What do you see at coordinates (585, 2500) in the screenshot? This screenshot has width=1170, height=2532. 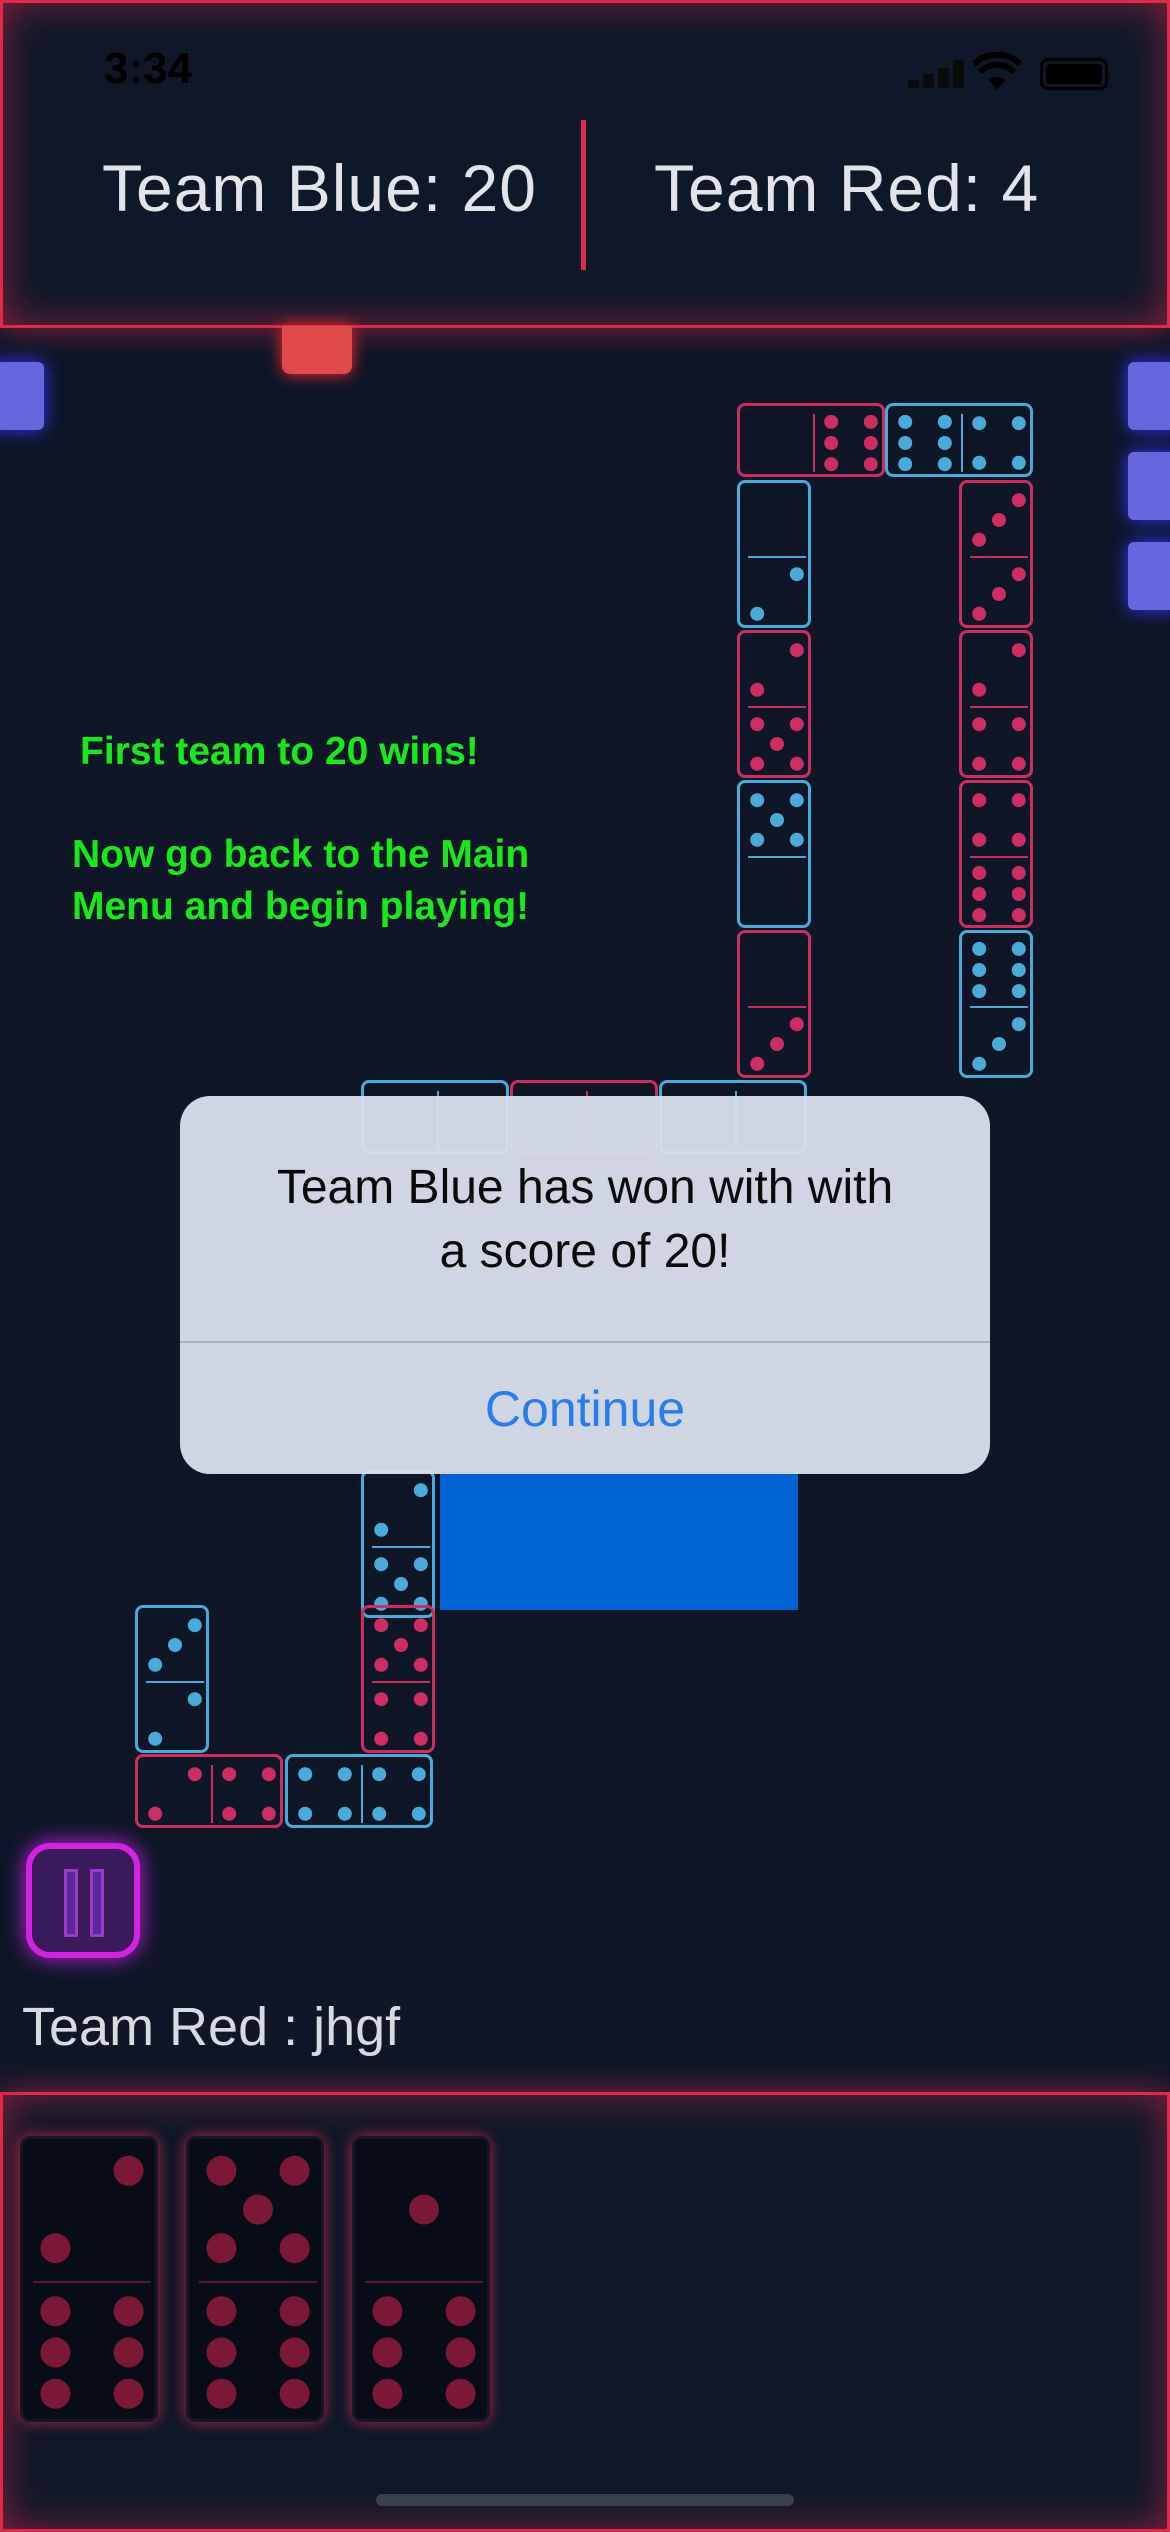 I see `home-indicator` at bounding box center [585, 2500].